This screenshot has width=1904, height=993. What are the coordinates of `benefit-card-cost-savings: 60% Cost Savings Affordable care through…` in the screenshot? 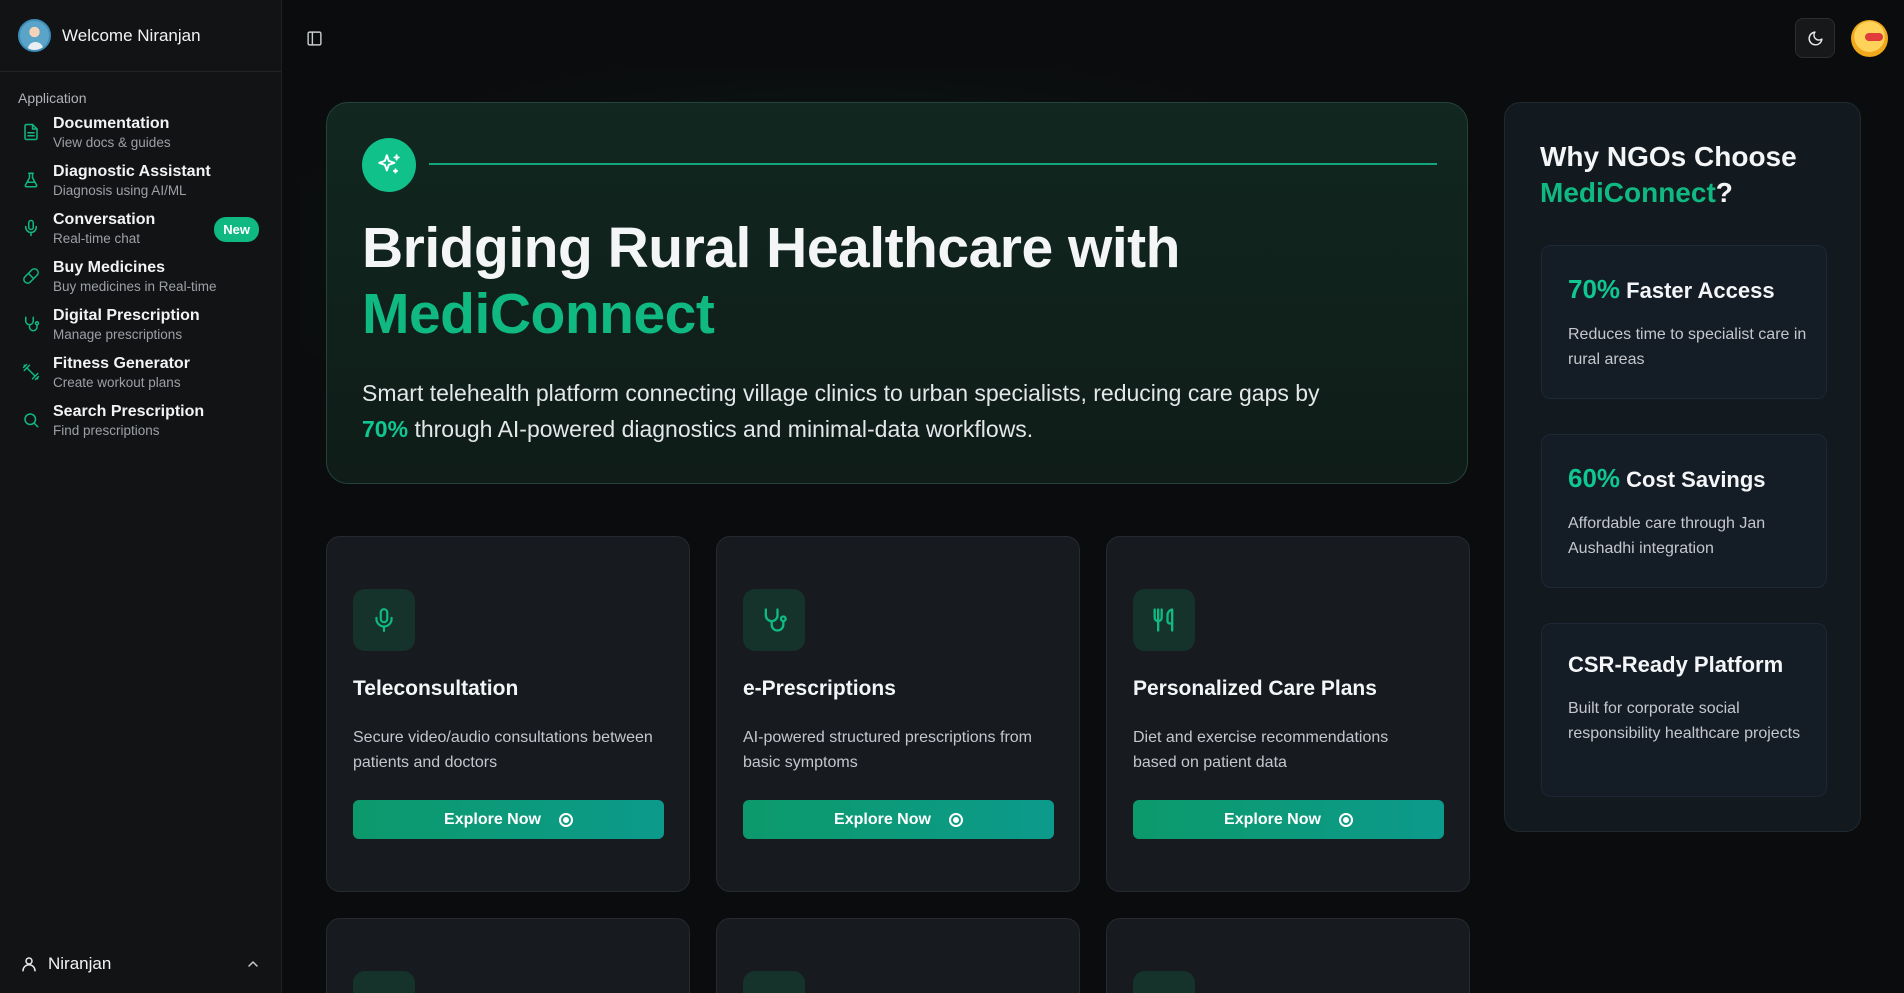 It's located at (1684, 511).